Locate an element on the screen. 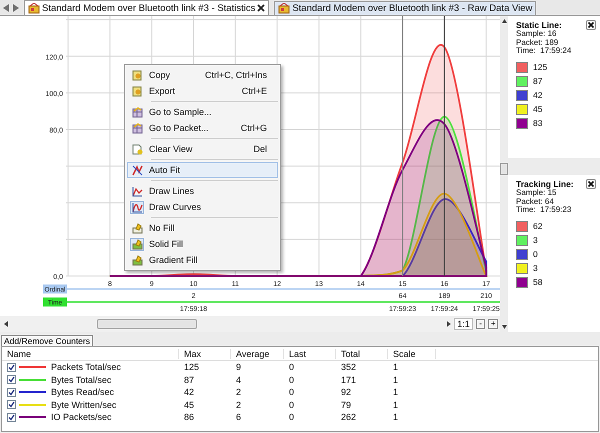  value-label: 42 is located at coordinates (537, 95).